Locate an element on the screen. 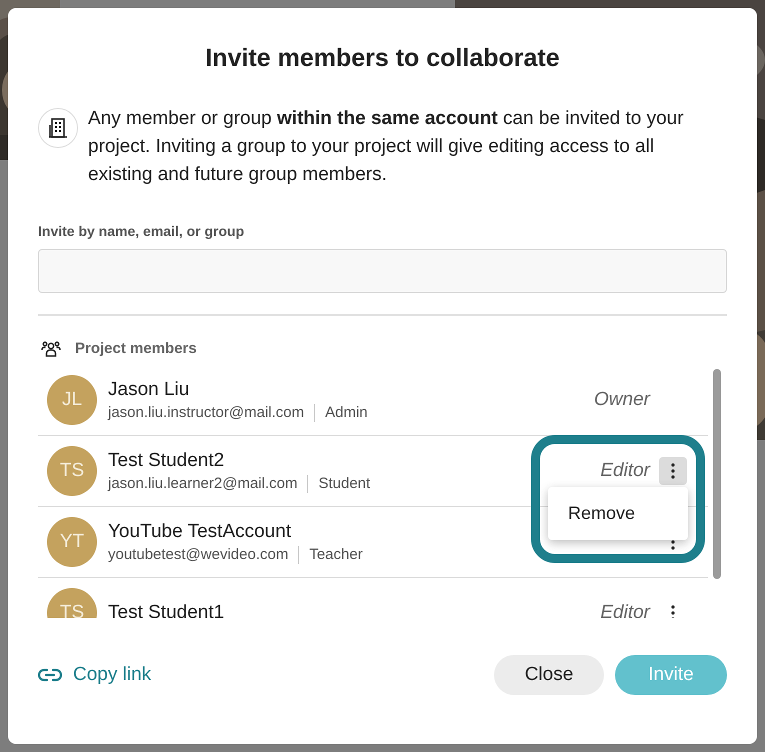  people-icon is located at coordinates (51, 348).